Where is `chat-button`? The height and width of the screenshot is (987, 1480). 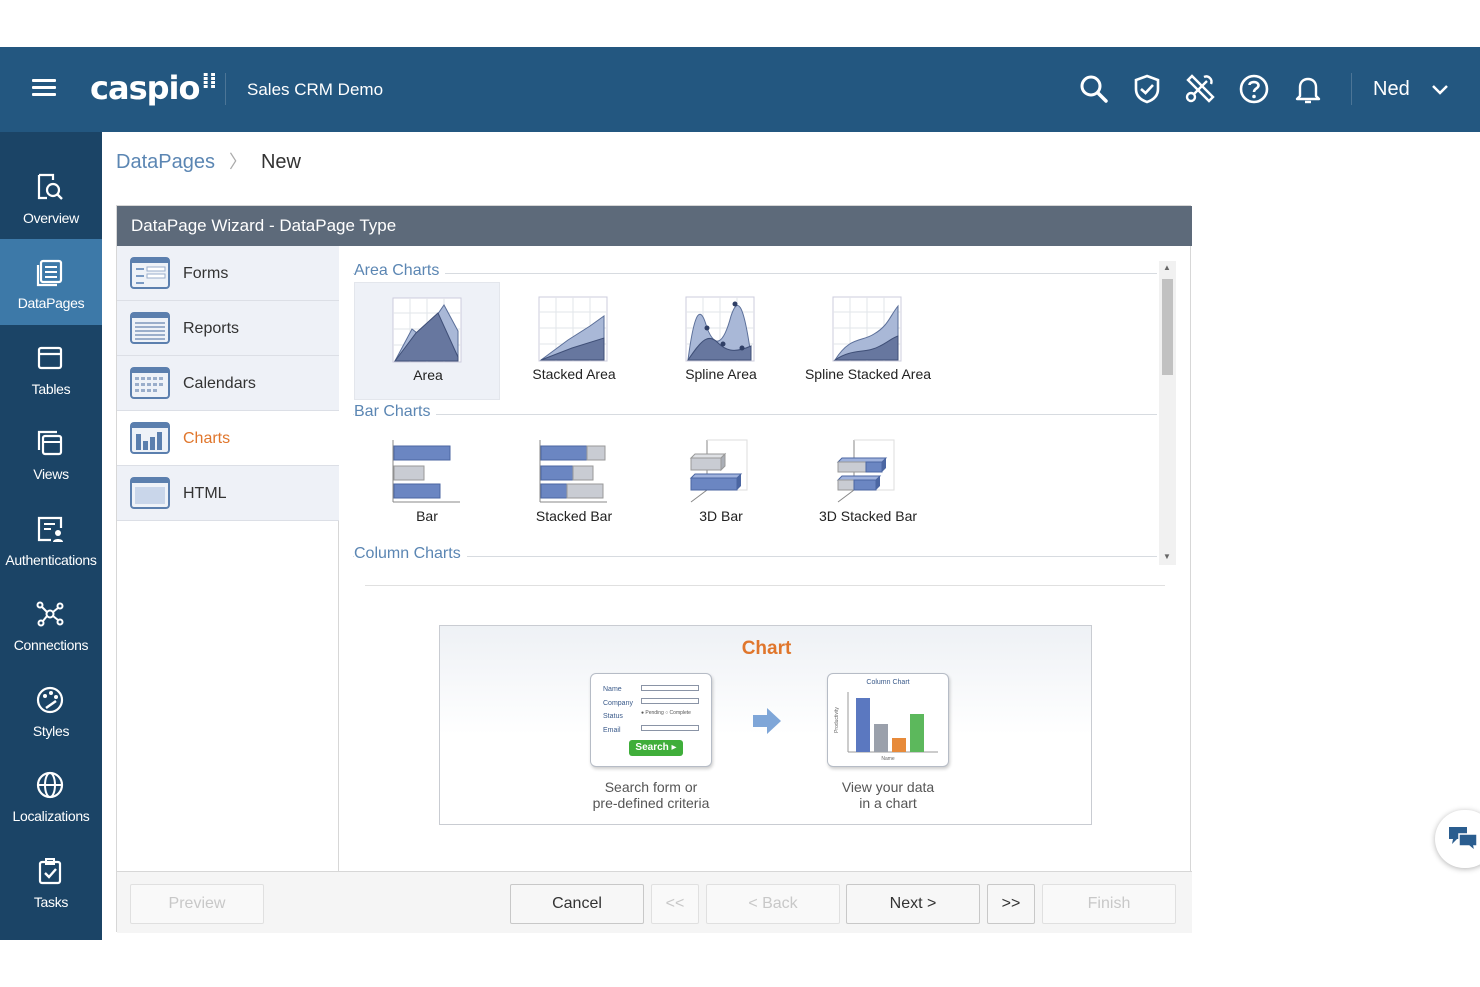 chat-button is located at coordinates (1457, 839).